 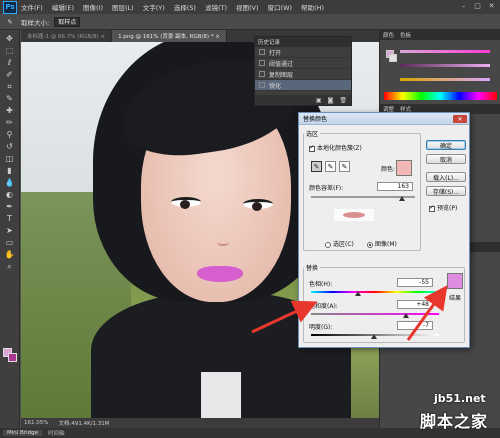 What do you see at coordinates (406, 315) in the screenshot?
I see `saturation-slider-thumb` at bounding box center [406, 315].